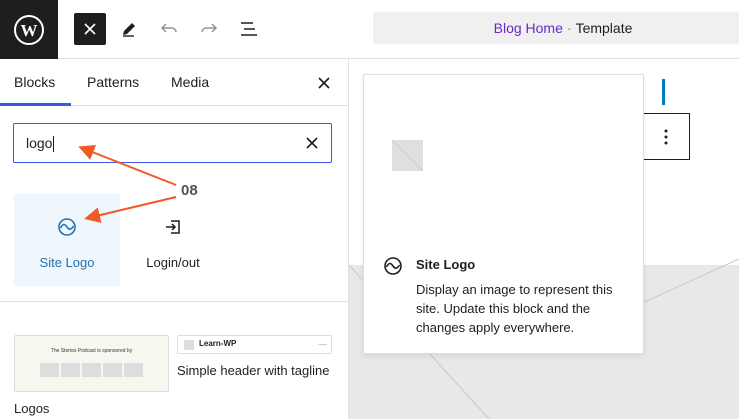 This screenshot has height=419, width=739. What do you see at coordinates (254, 344) in the screenshot?
I see `pattern-preview-header: Learn-WP ───` at bounding box center [254, 344].